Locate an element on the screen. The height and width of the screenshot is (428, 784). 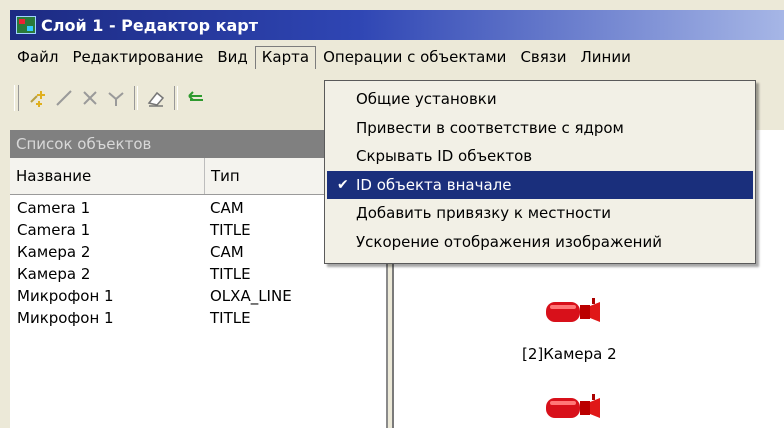
menu-links: Связи is located at coordinates (543, 57).